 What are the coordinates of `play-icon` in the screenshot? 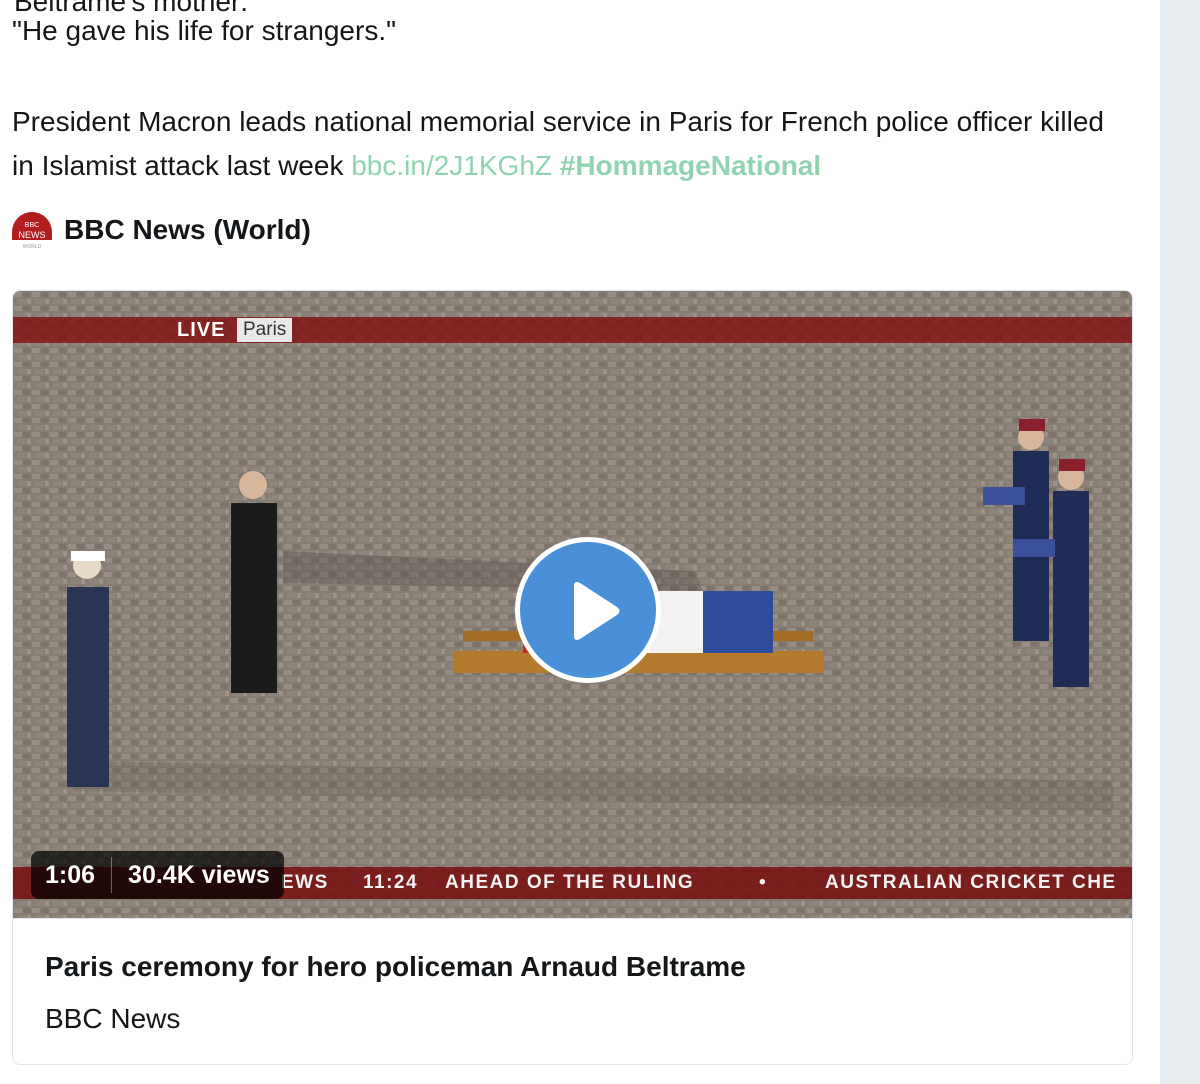 It's located at (597, 611).